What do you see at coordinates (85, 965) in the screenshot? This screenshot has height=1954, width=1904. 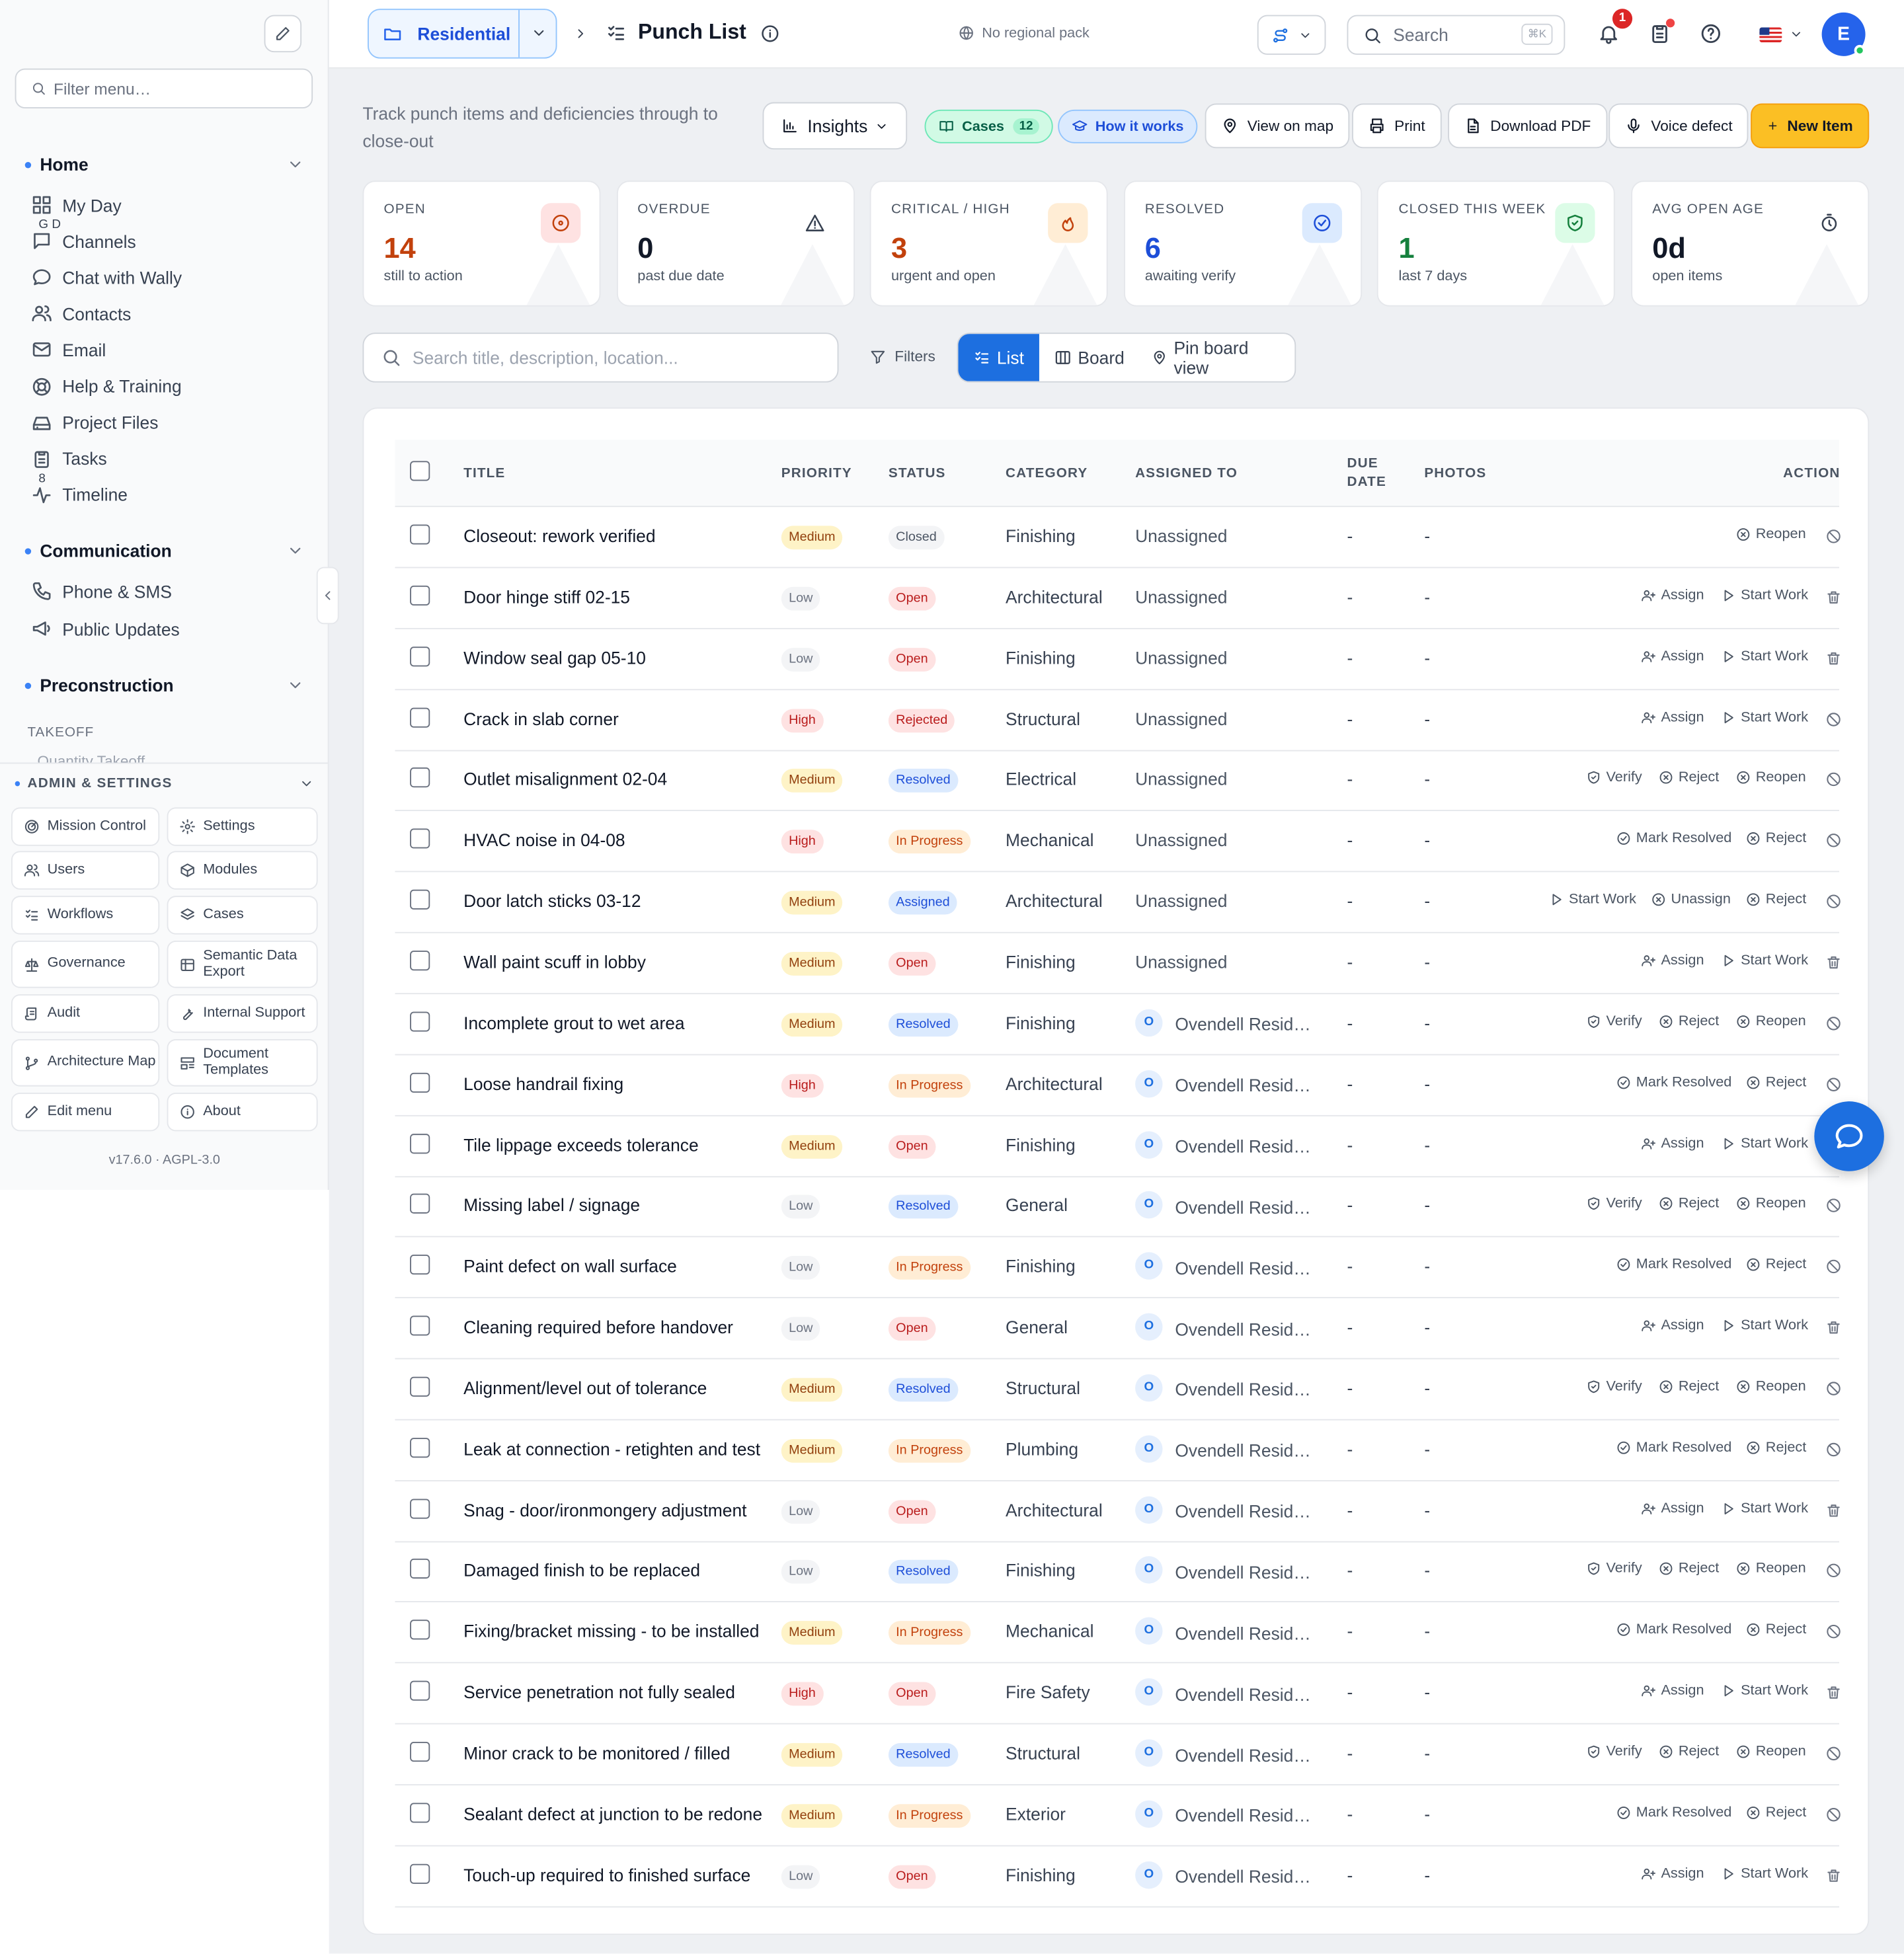 I see `admin-governance-button: Governance` at bounding box center [85, 965].